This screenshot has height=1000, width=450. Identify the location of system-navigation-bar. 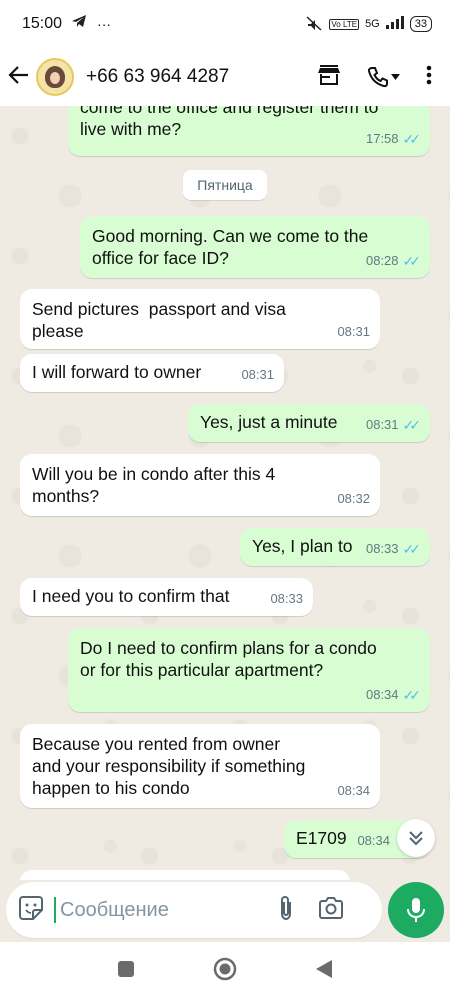
(225, 971).